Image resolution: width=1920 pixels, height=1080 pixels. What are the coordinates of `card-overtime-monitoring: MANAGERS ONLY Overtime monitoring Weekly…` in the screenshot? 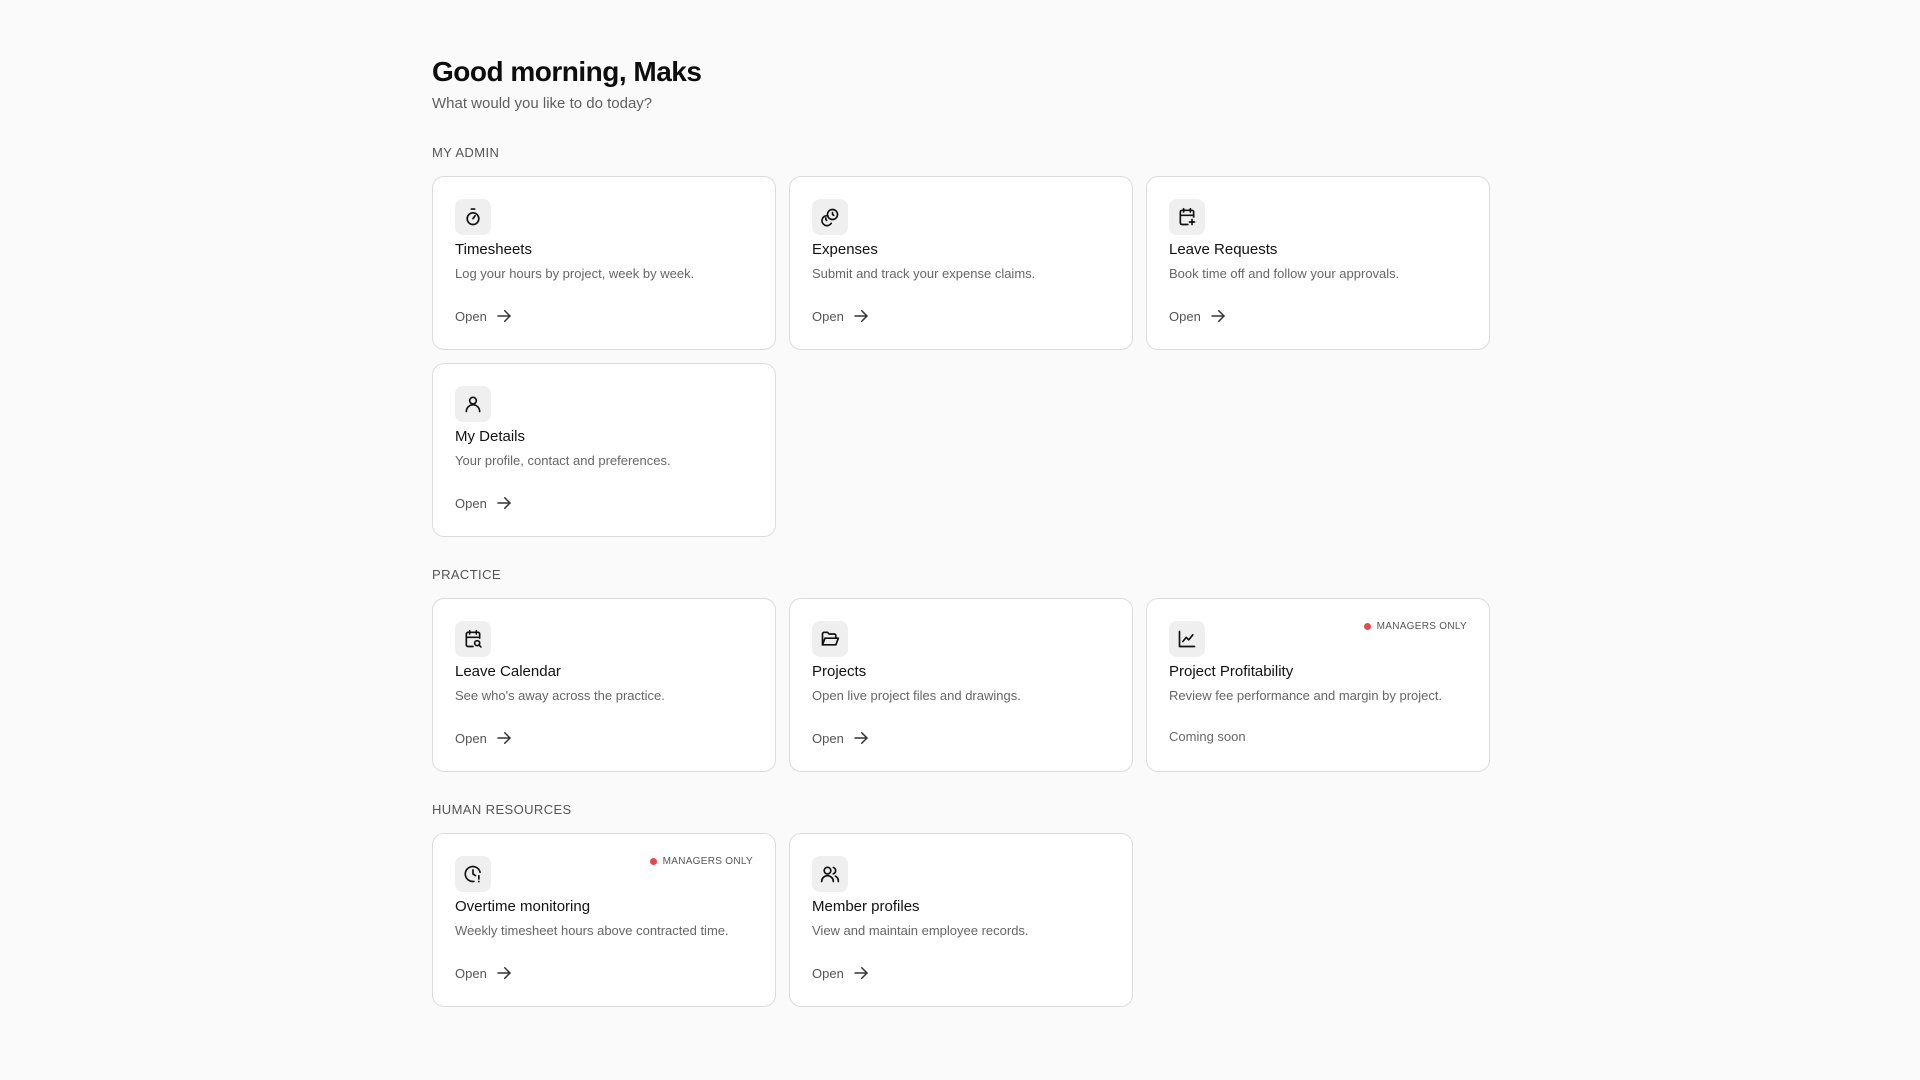 It's located at (604, 920).